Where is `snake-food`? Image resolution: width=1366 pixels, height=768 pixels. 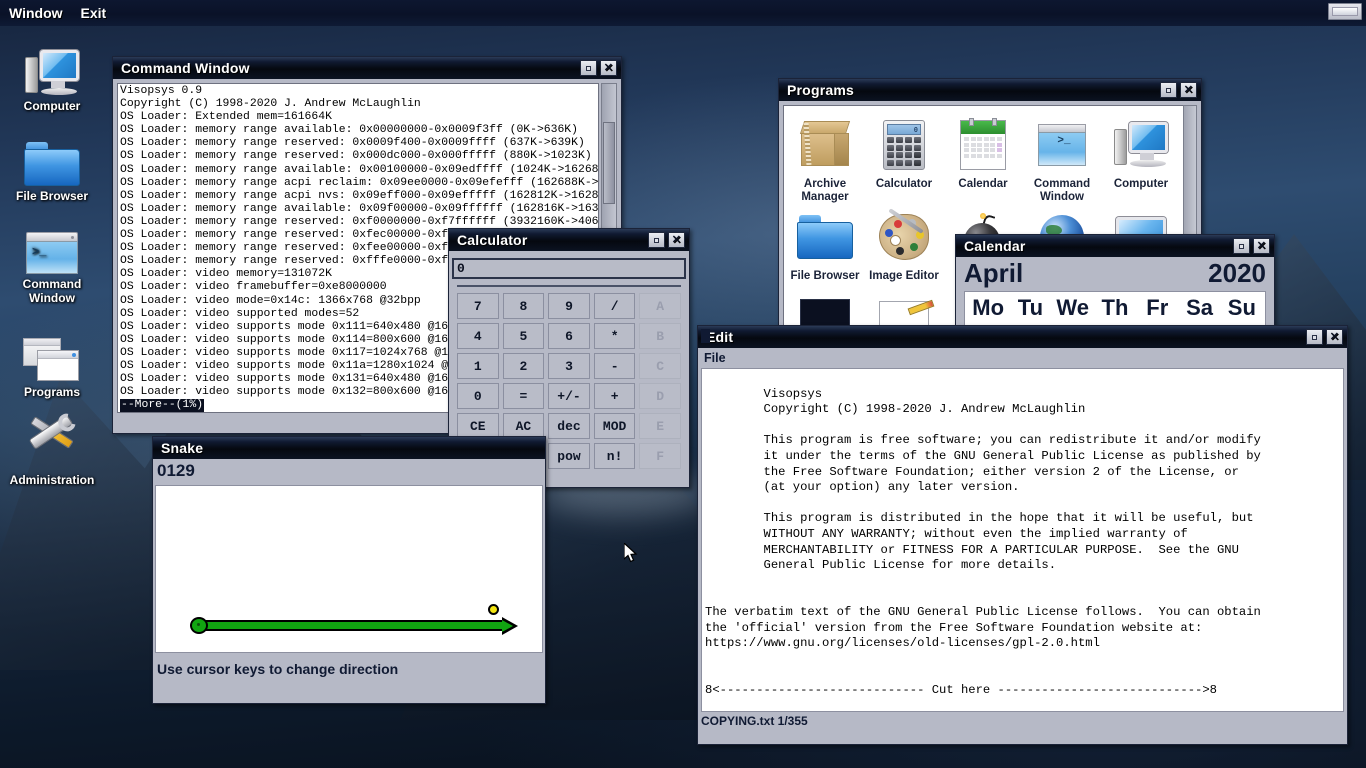
snake-food is located at coordinates (493, 609).